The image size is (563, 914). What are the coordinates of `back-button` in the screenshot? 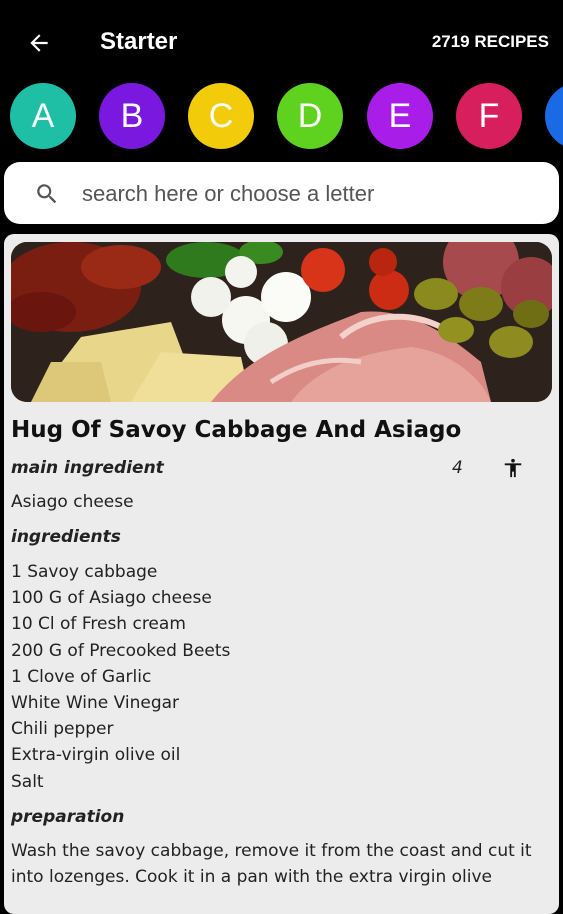 It's located at (39, 43).